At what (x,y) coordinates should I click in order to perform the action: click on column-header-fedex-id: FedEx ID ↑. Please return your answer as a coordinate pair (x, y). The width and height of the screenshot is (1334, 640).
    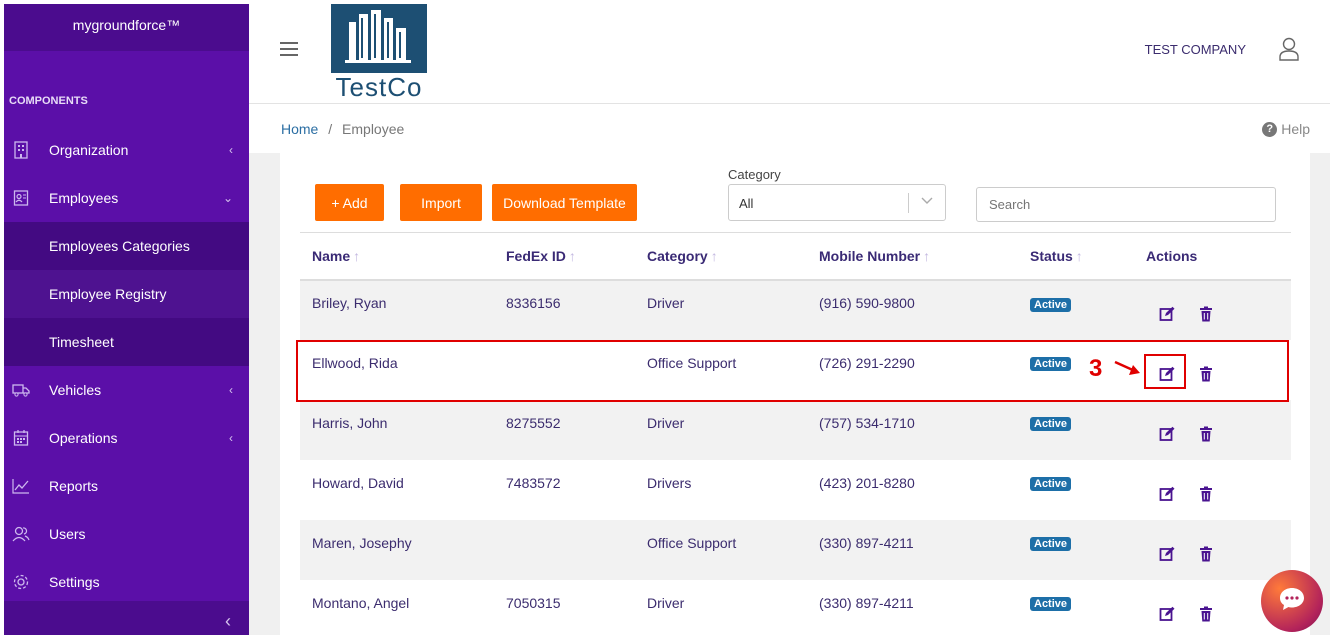
    Looking at the image, I should click on (564, 256).